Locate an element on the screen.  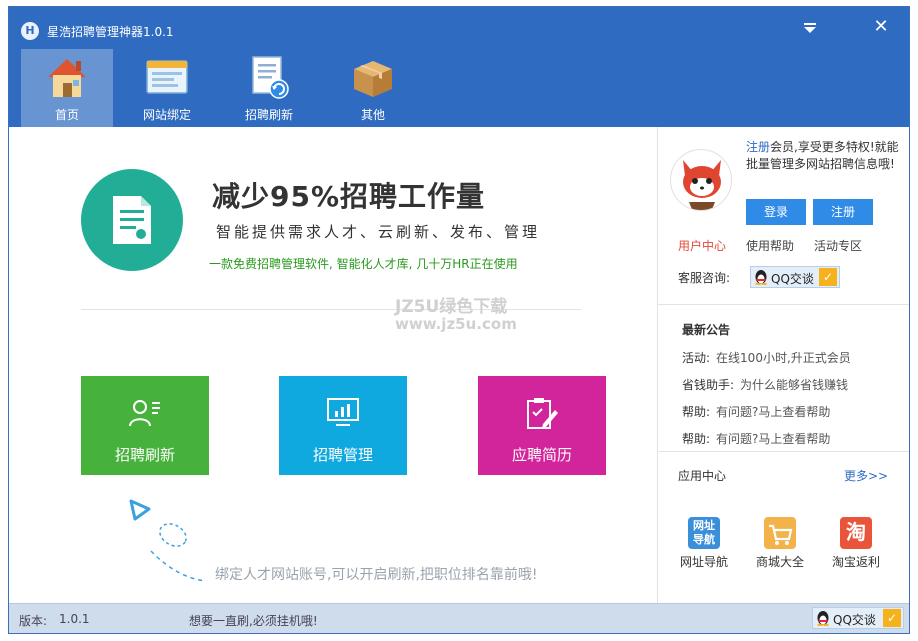
binding-tip: 绑定人才网站账号,可以开启刷新,把职位排名靠前哦! is located at coordinates (376, 575).